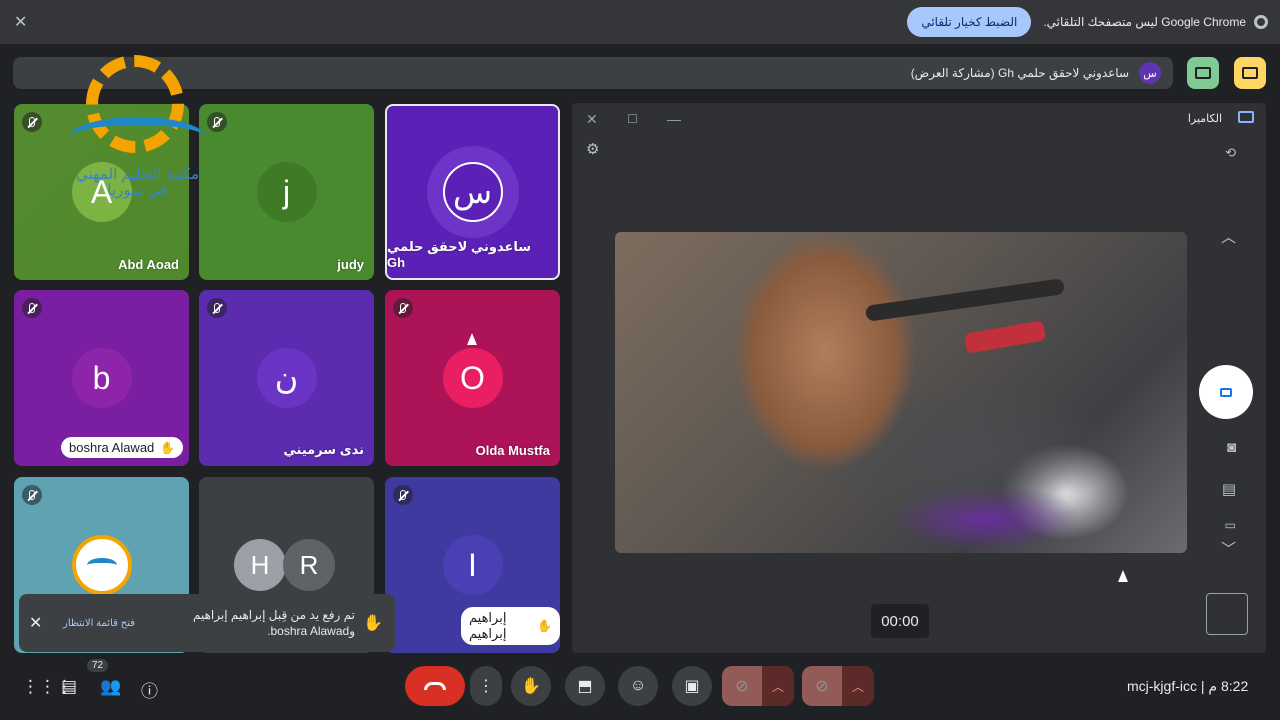  I want to click on participant-tile-active-speaker: س ساعدوني لاحقق حلمي Gh, so click(472, 192).